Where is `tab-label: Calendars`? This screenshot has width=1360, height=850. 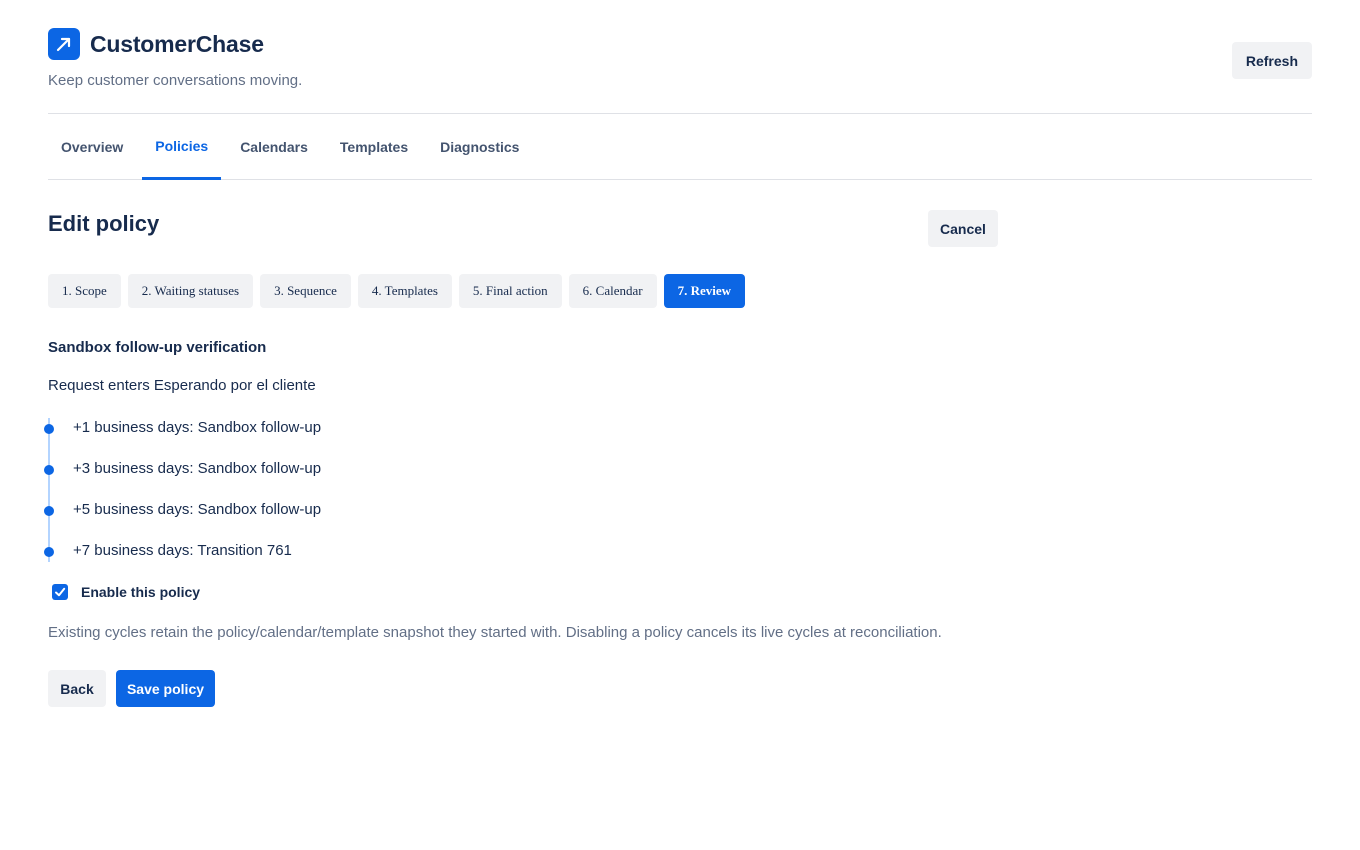 tab-label: Calendars is located at coordinates (274, 146).